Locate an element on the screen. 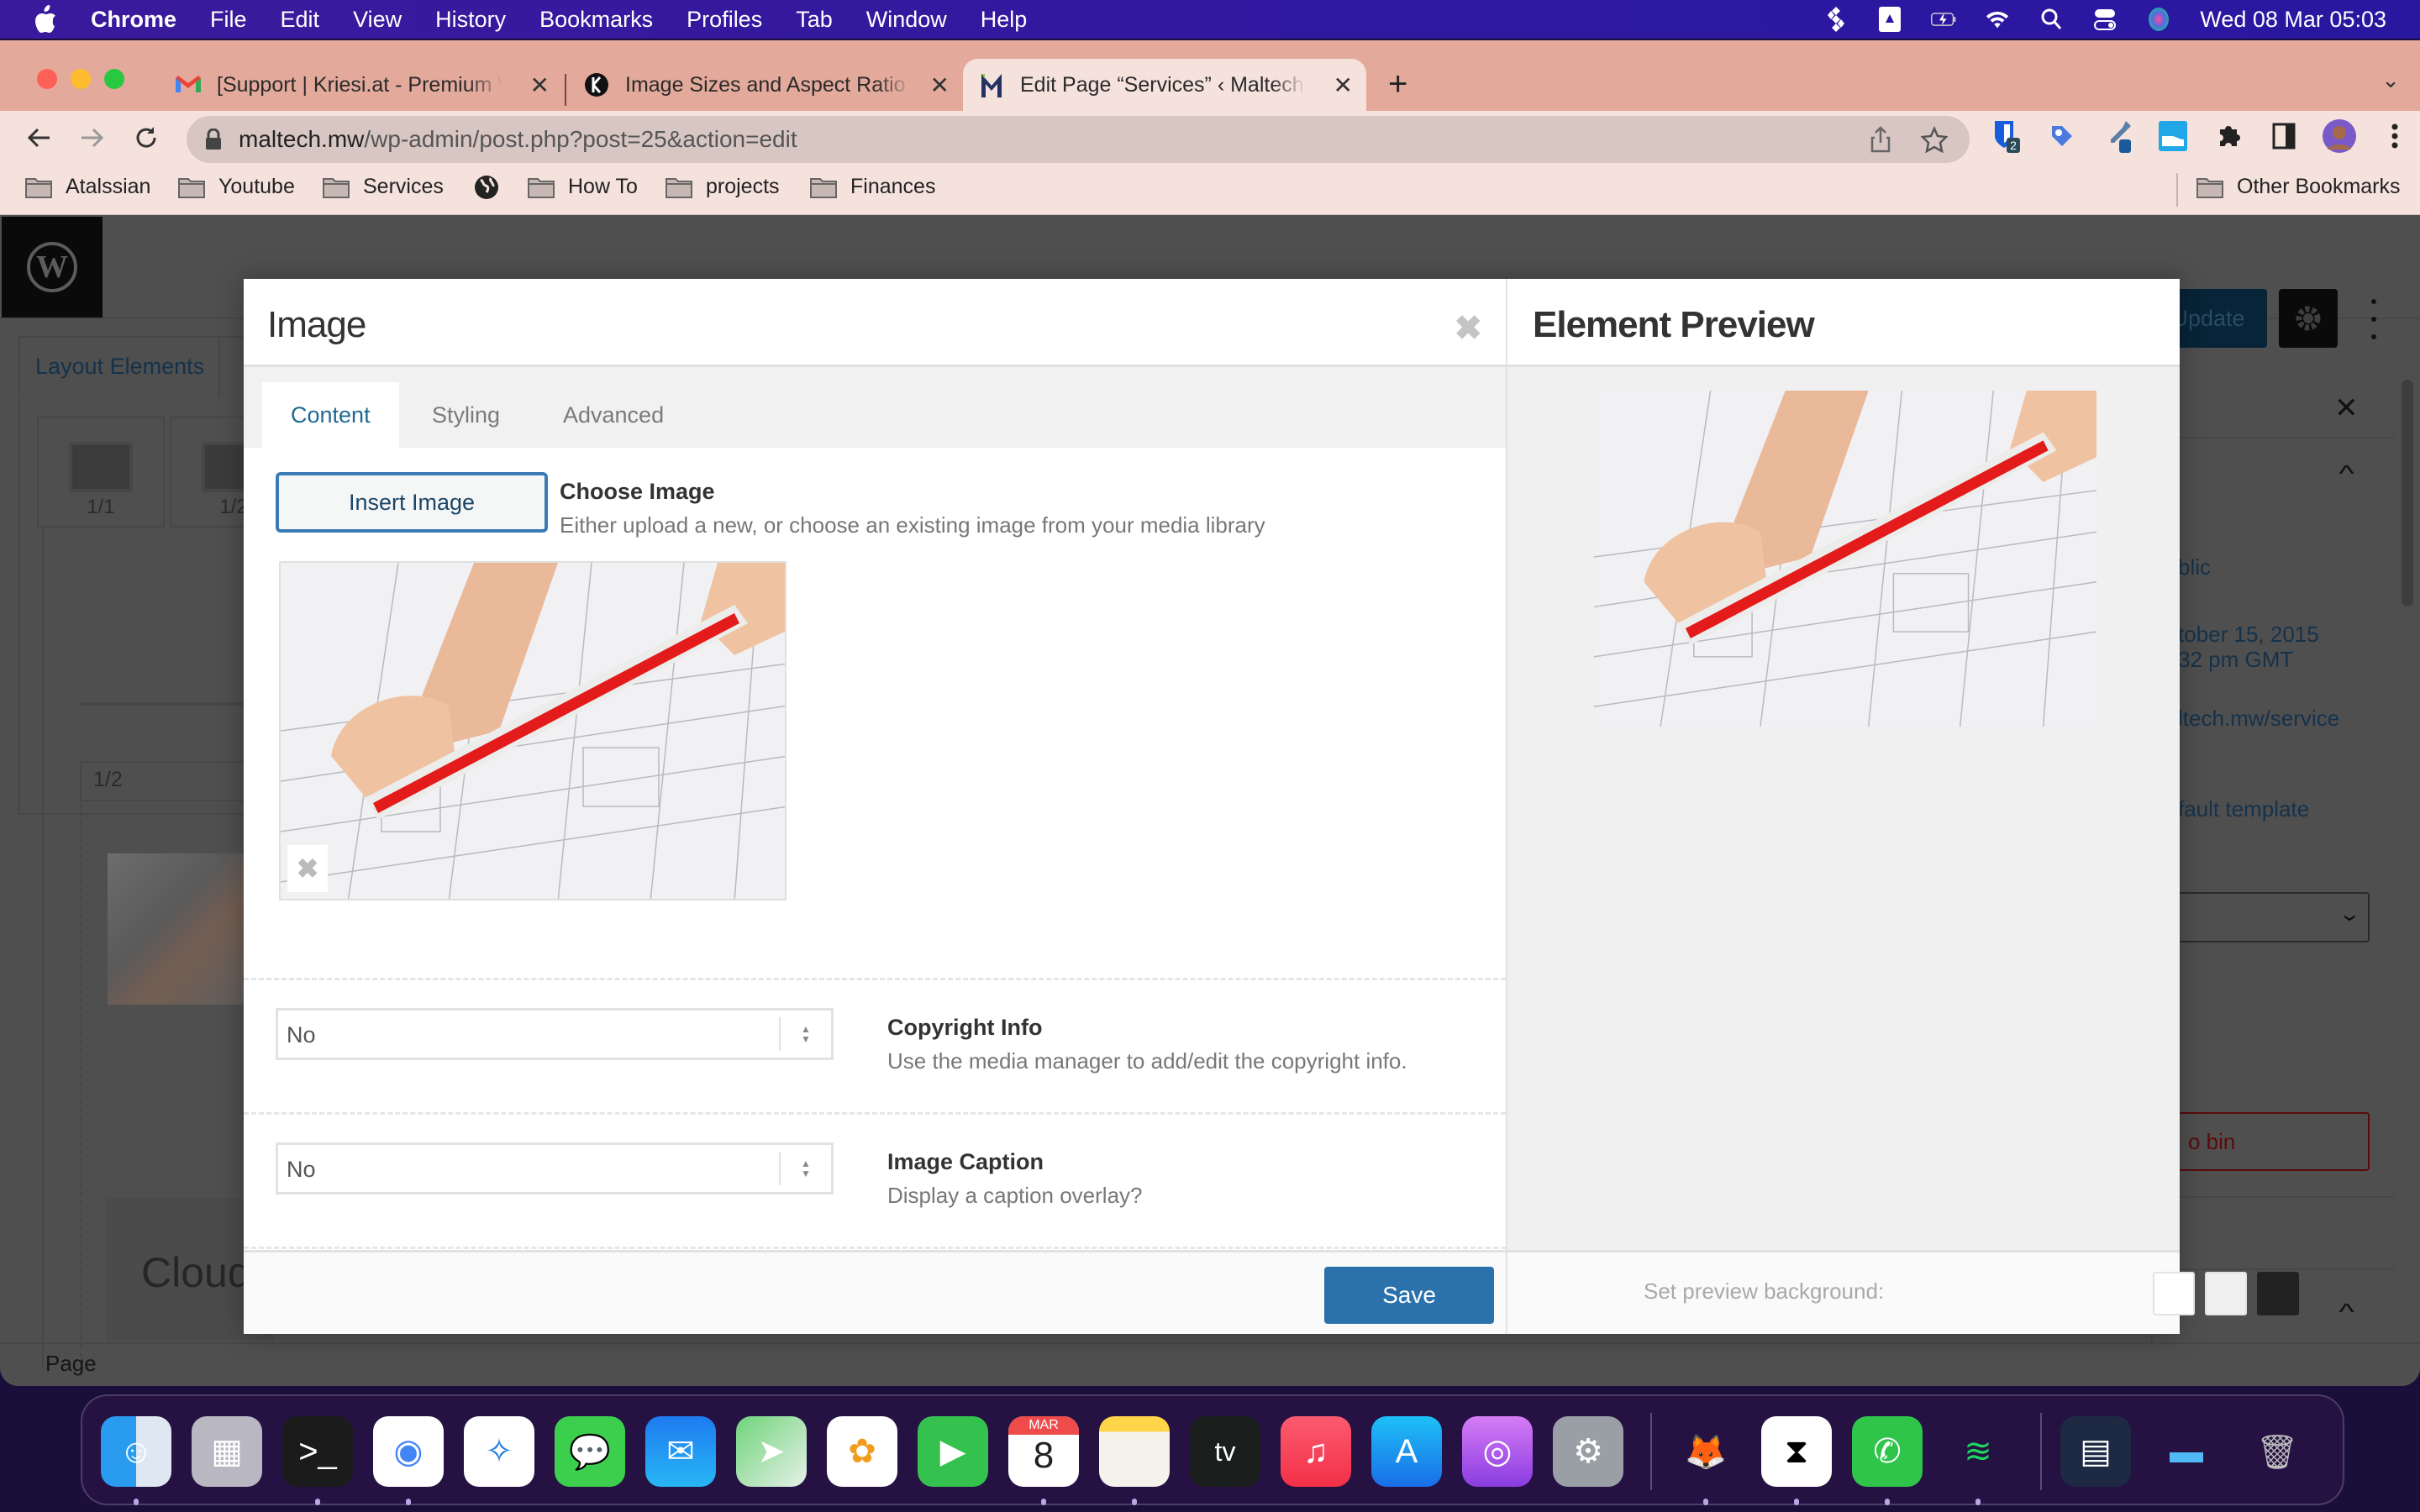 The width and height of the screenshot is (2420, 1512). browser-tab-gmail: [Support | Kriesi.at - Premium W ✕ is located at coordinates (361, 85).